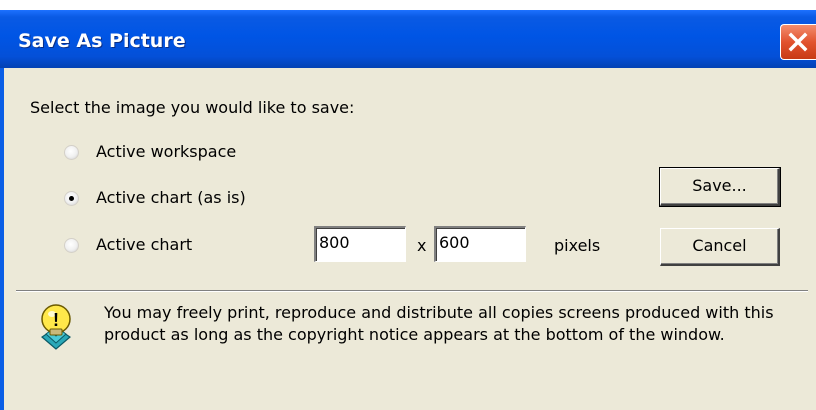 This screenshot has width=816, height=410. Describe the element at coordinates (480, 244) in the screenshot. I see `height-input: 600` at that location.